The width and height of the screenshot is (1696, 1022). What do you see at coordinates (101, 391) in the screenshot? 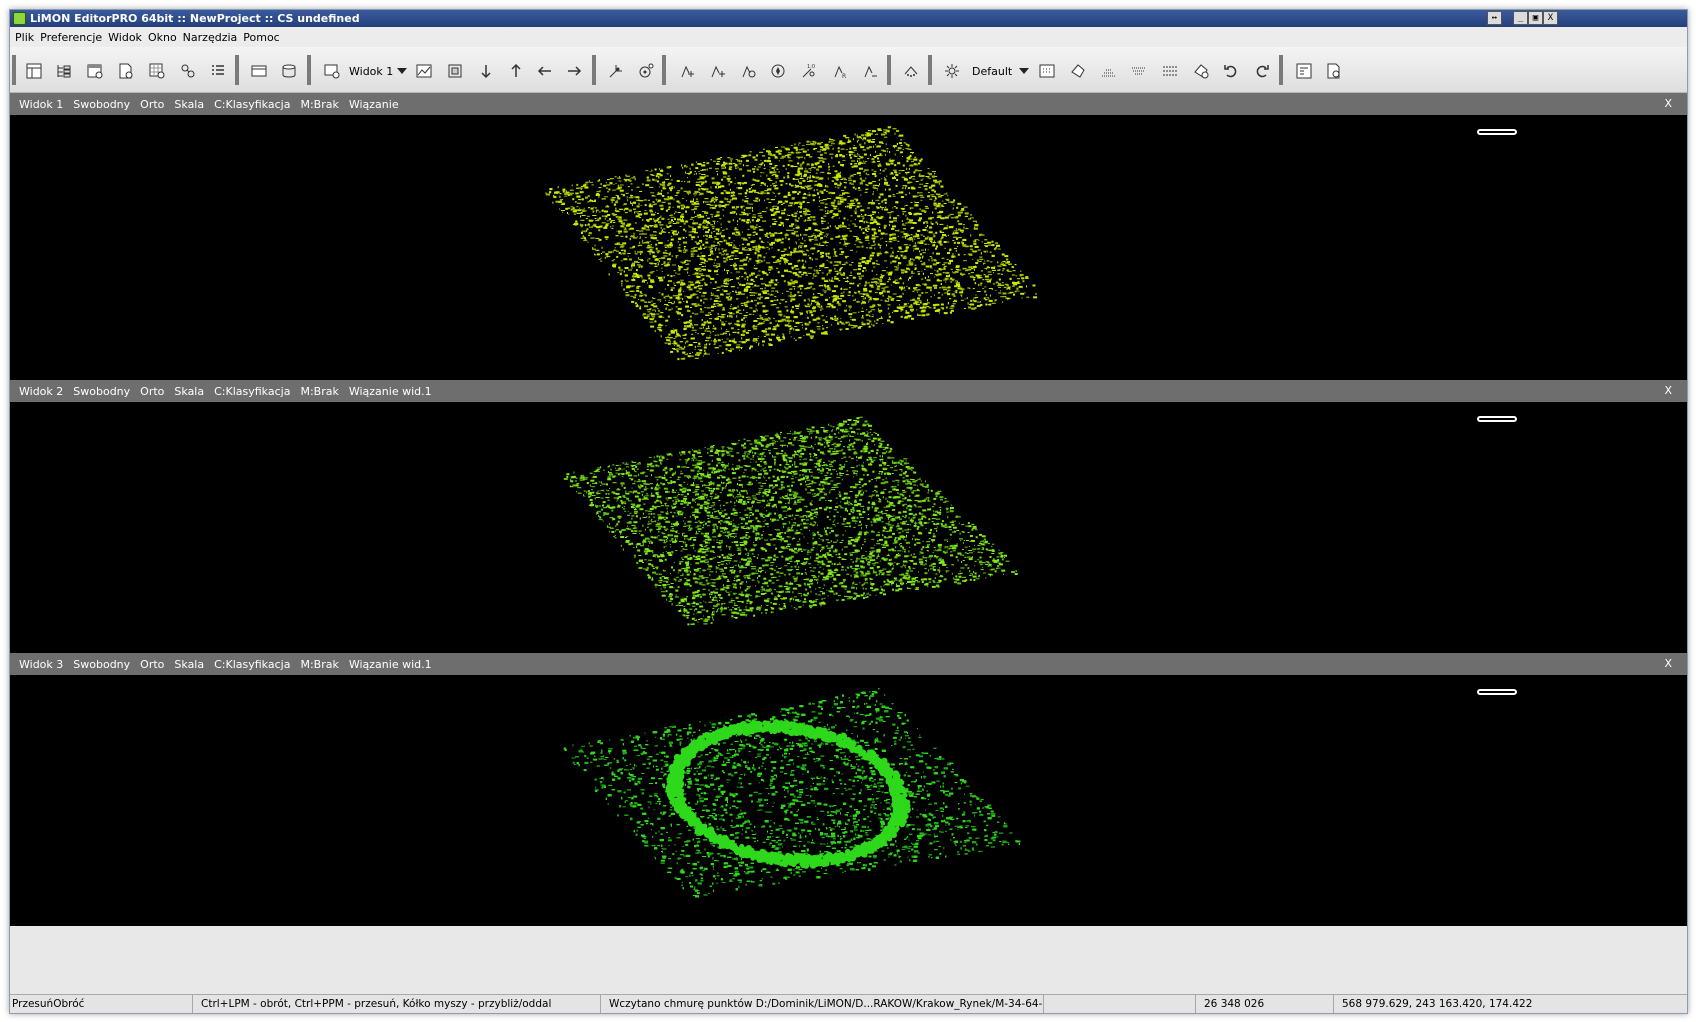
I see `view-2-mode-free: Swobodny` at bounding box center [101, 391].